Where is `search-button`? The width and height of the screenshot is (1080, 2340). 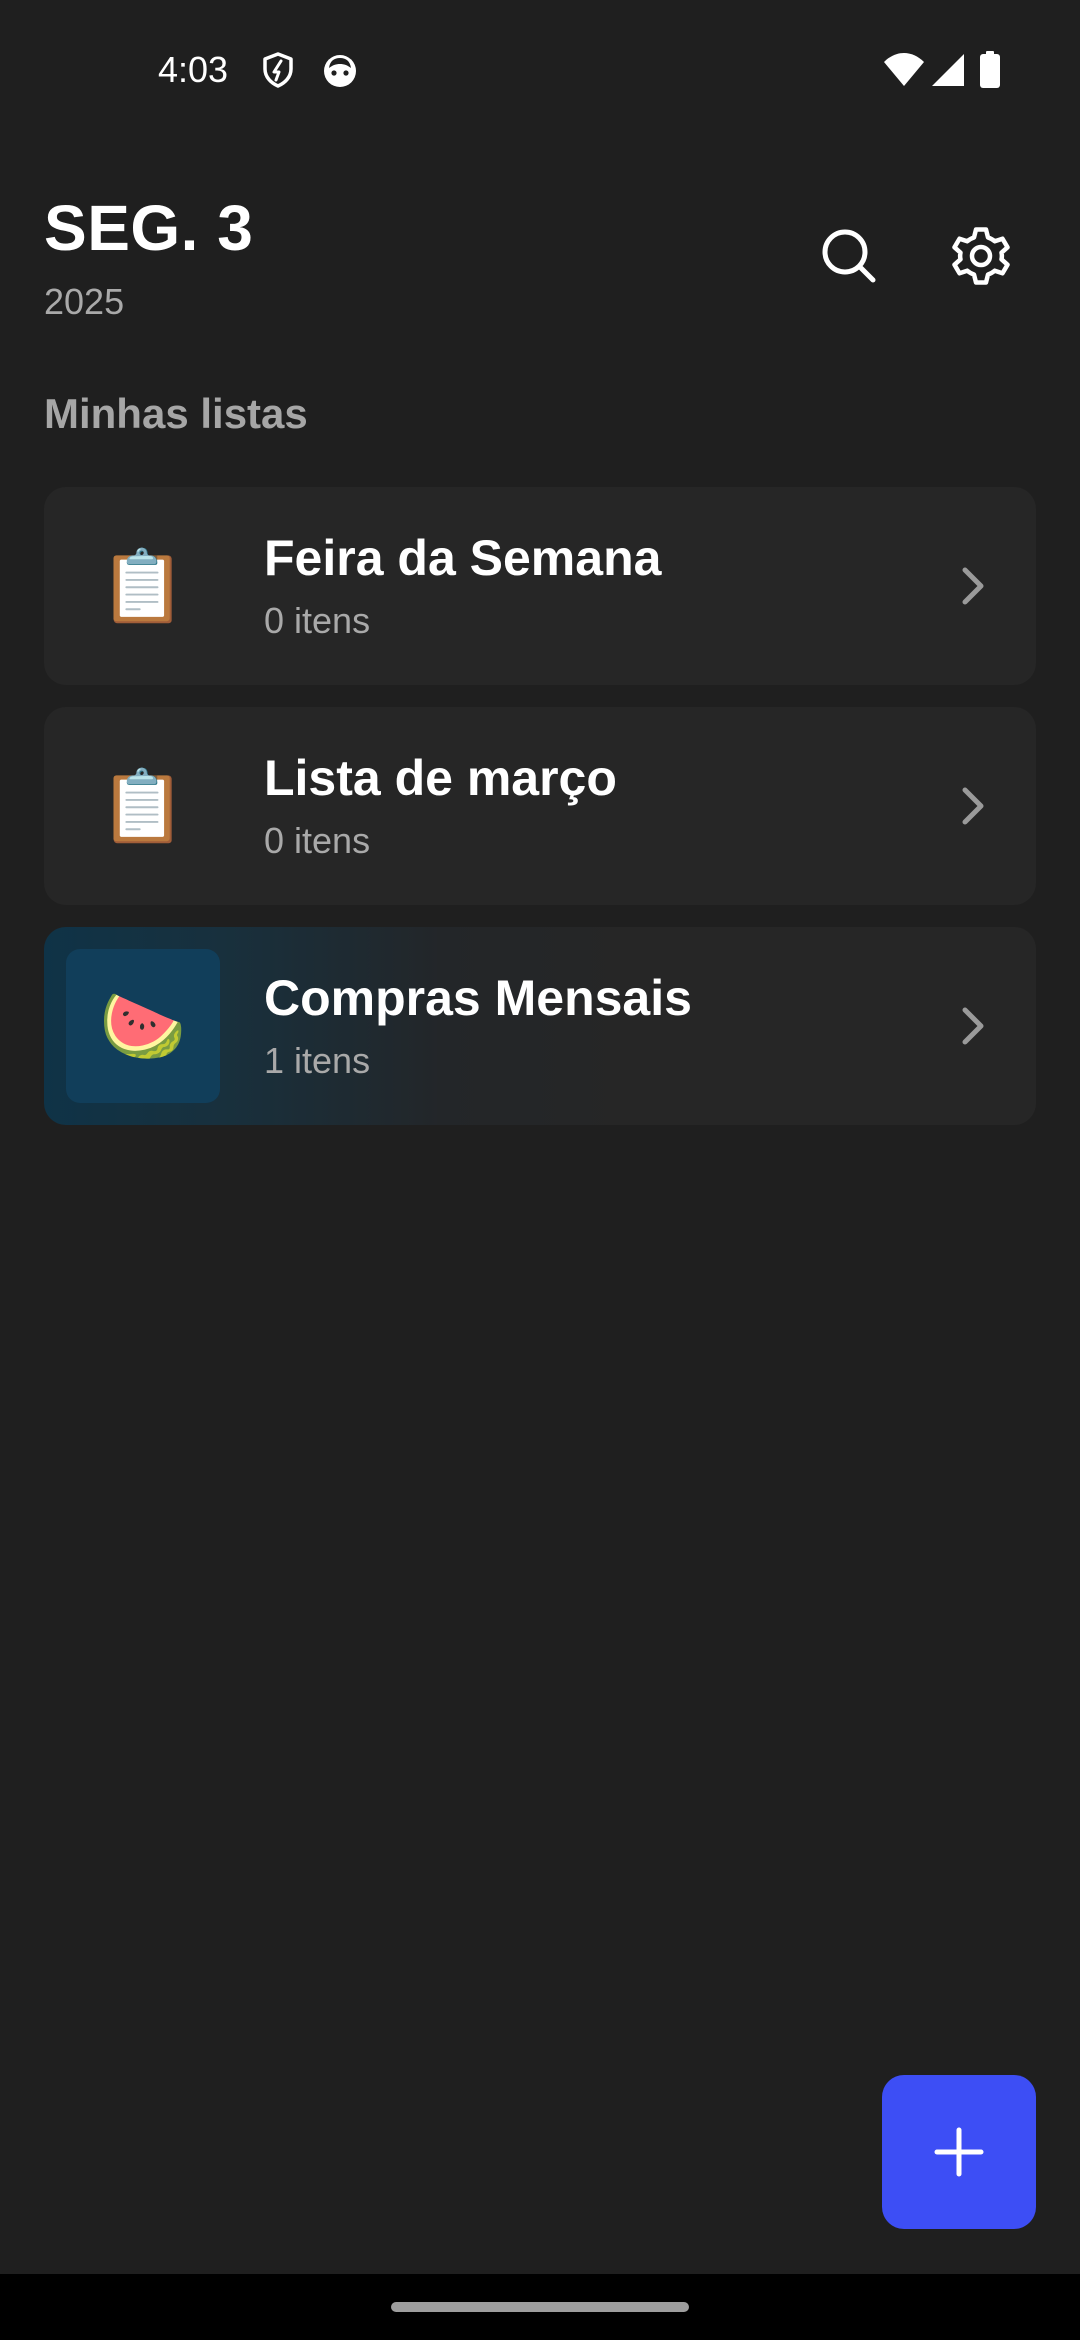 search-button is located at coordinates (849, 256).